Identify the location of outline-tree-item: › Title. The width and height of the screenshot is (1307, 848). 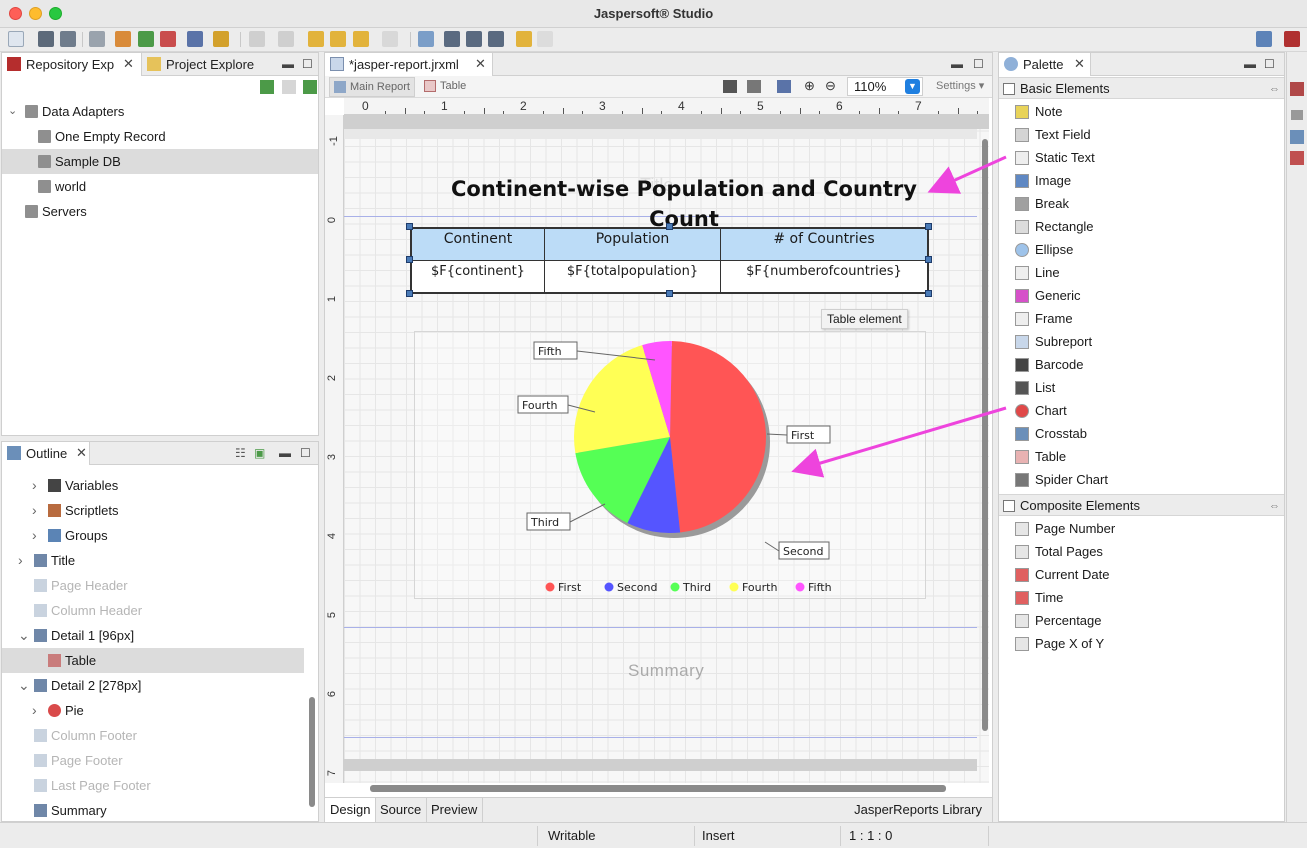
(153, 560).